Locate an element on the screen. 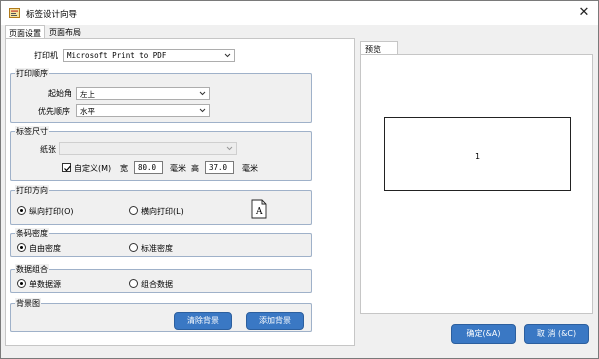 The width and height of the screenshot is (599, 359). start-corner-select: 左上 is located at coordinates (143, 93).